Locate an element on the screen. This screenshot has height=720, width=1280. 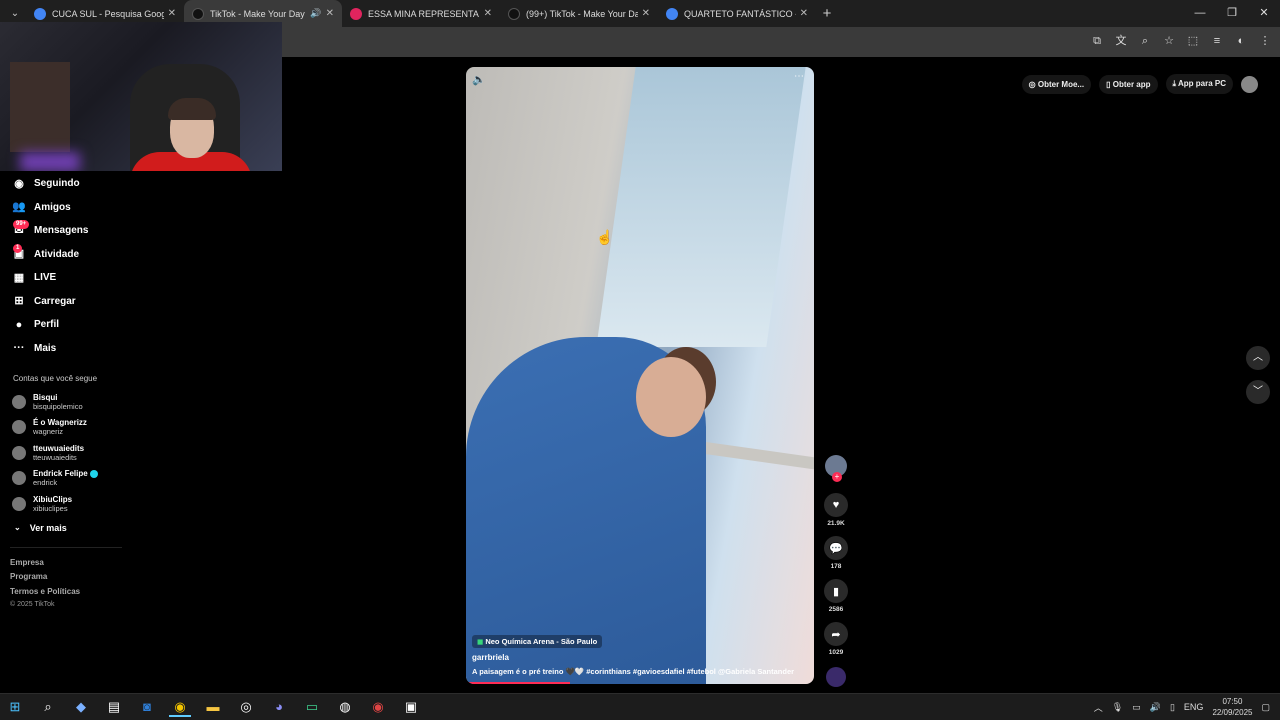
creator-avatar: + is located at coordinates (836, 468).